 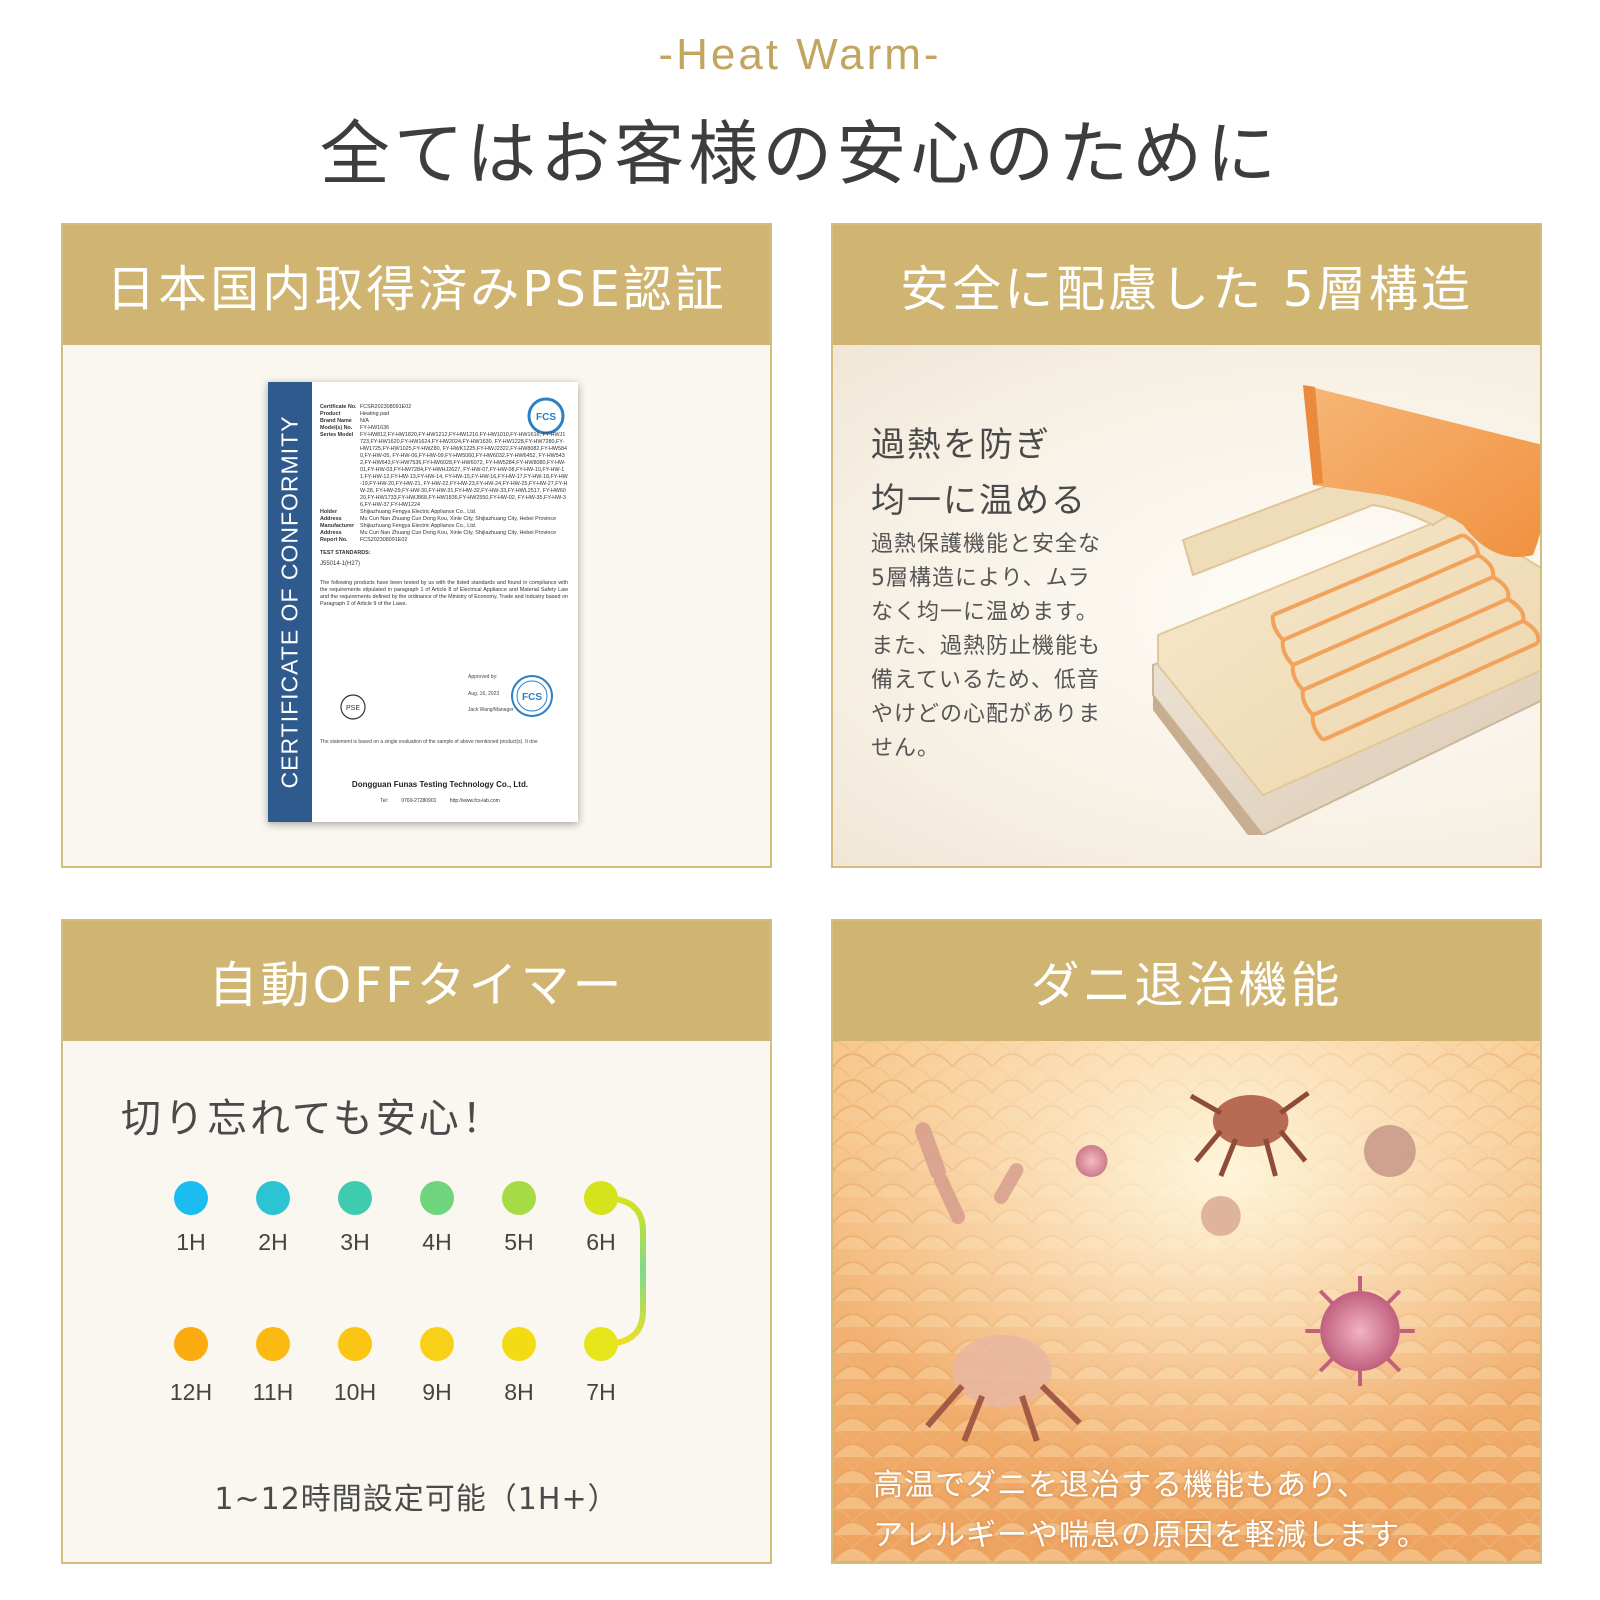 What do you see at coordinates (491, 710) in the screenshot?
I see `certificate-signer: Jack Wang/Manager` at bounding box center [491, 710].